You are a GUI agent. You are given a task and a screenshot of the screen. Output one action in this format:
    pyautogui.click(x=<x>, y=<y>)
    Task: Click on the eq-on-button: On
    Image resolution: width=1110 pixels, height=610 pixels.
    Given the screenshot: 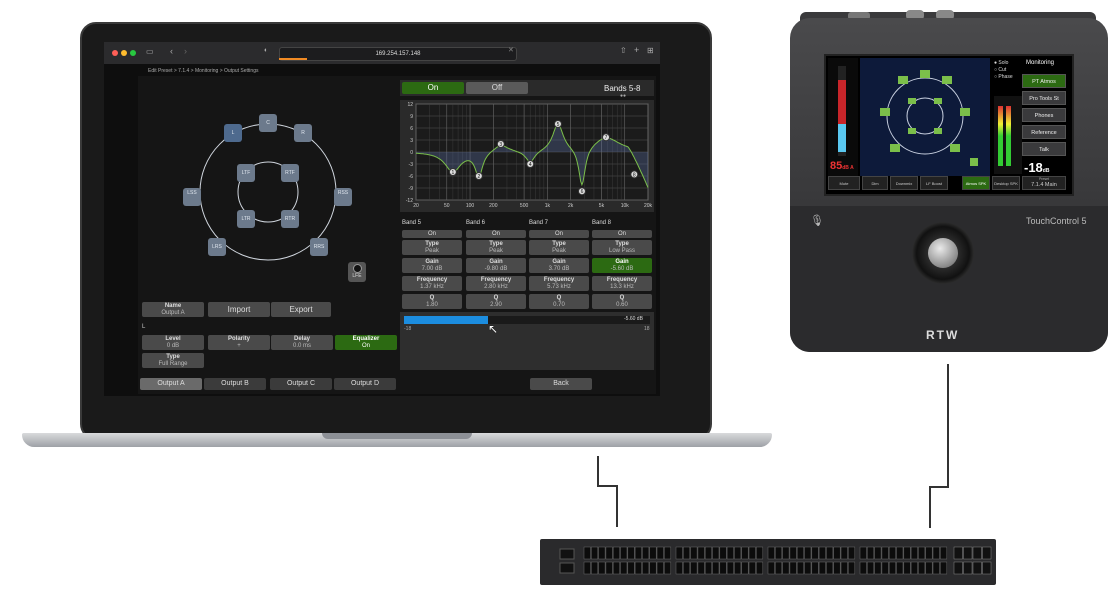 What is the action you would take?
    pyautogui.click(x=433, y=88)
    